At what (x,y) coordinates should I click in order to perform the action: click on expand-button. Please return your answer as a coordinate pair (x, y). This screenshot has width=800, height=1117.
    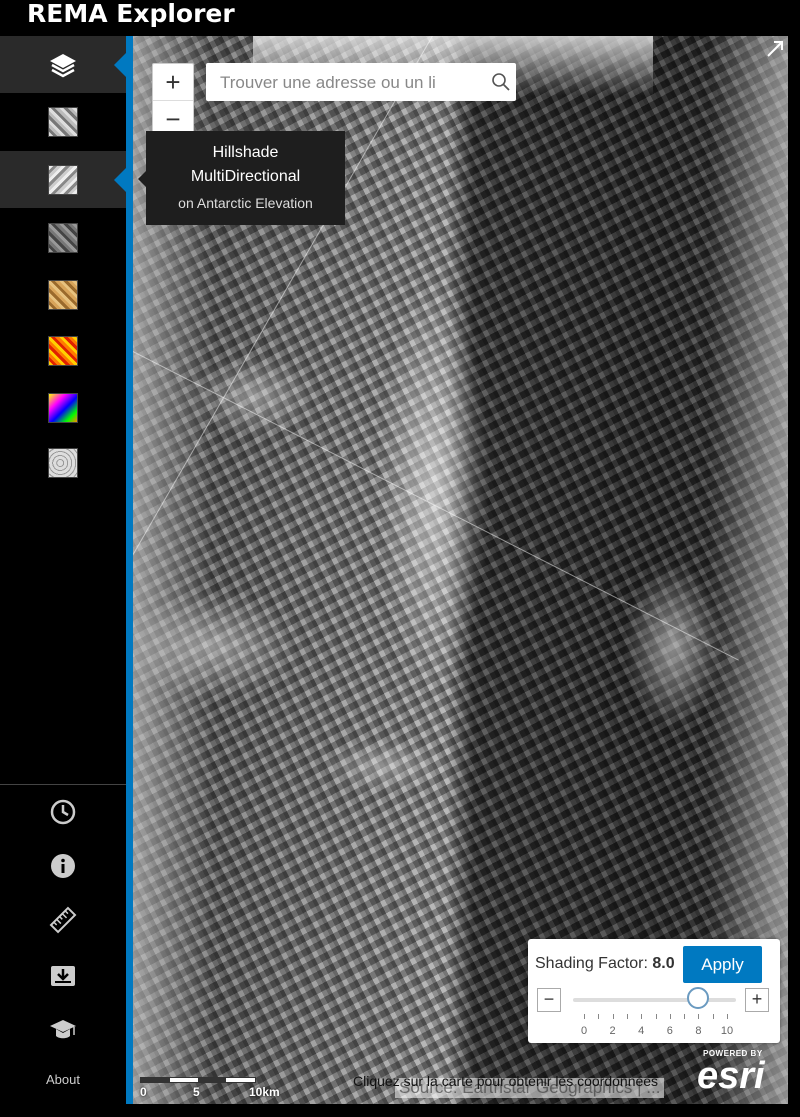
    Looking at the image, I should click on (775, 49).